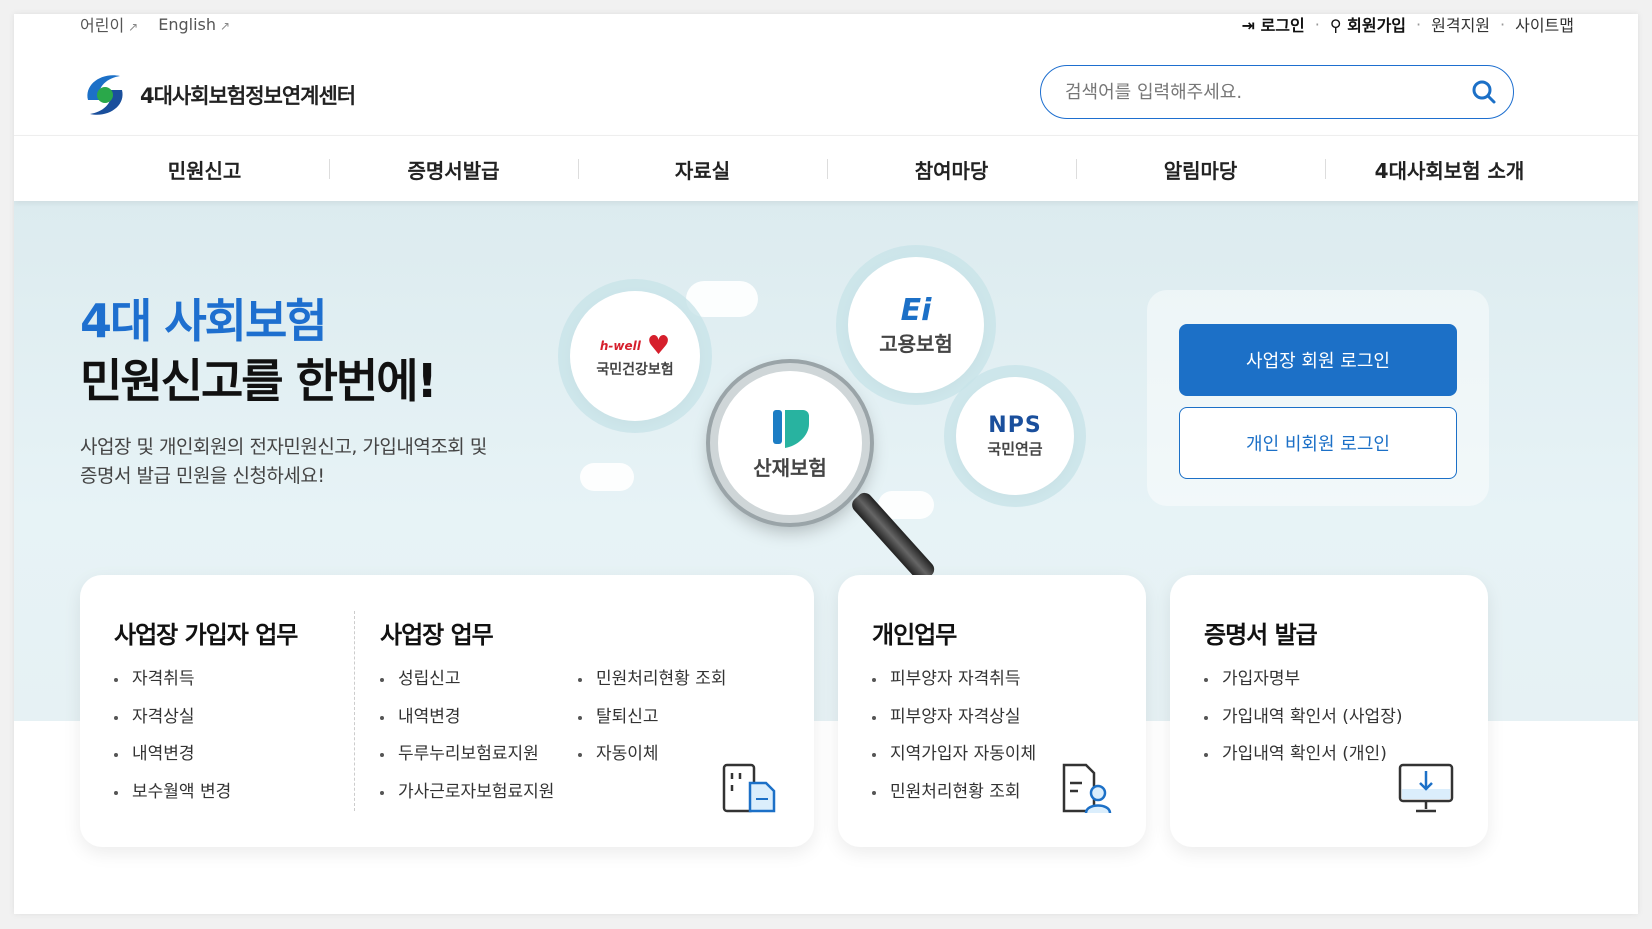 This screenshot has height=929, width=1652. Describe the element at coordinates (1426, 788) in the screenshot. I see `monitor-download-icon` at that location.